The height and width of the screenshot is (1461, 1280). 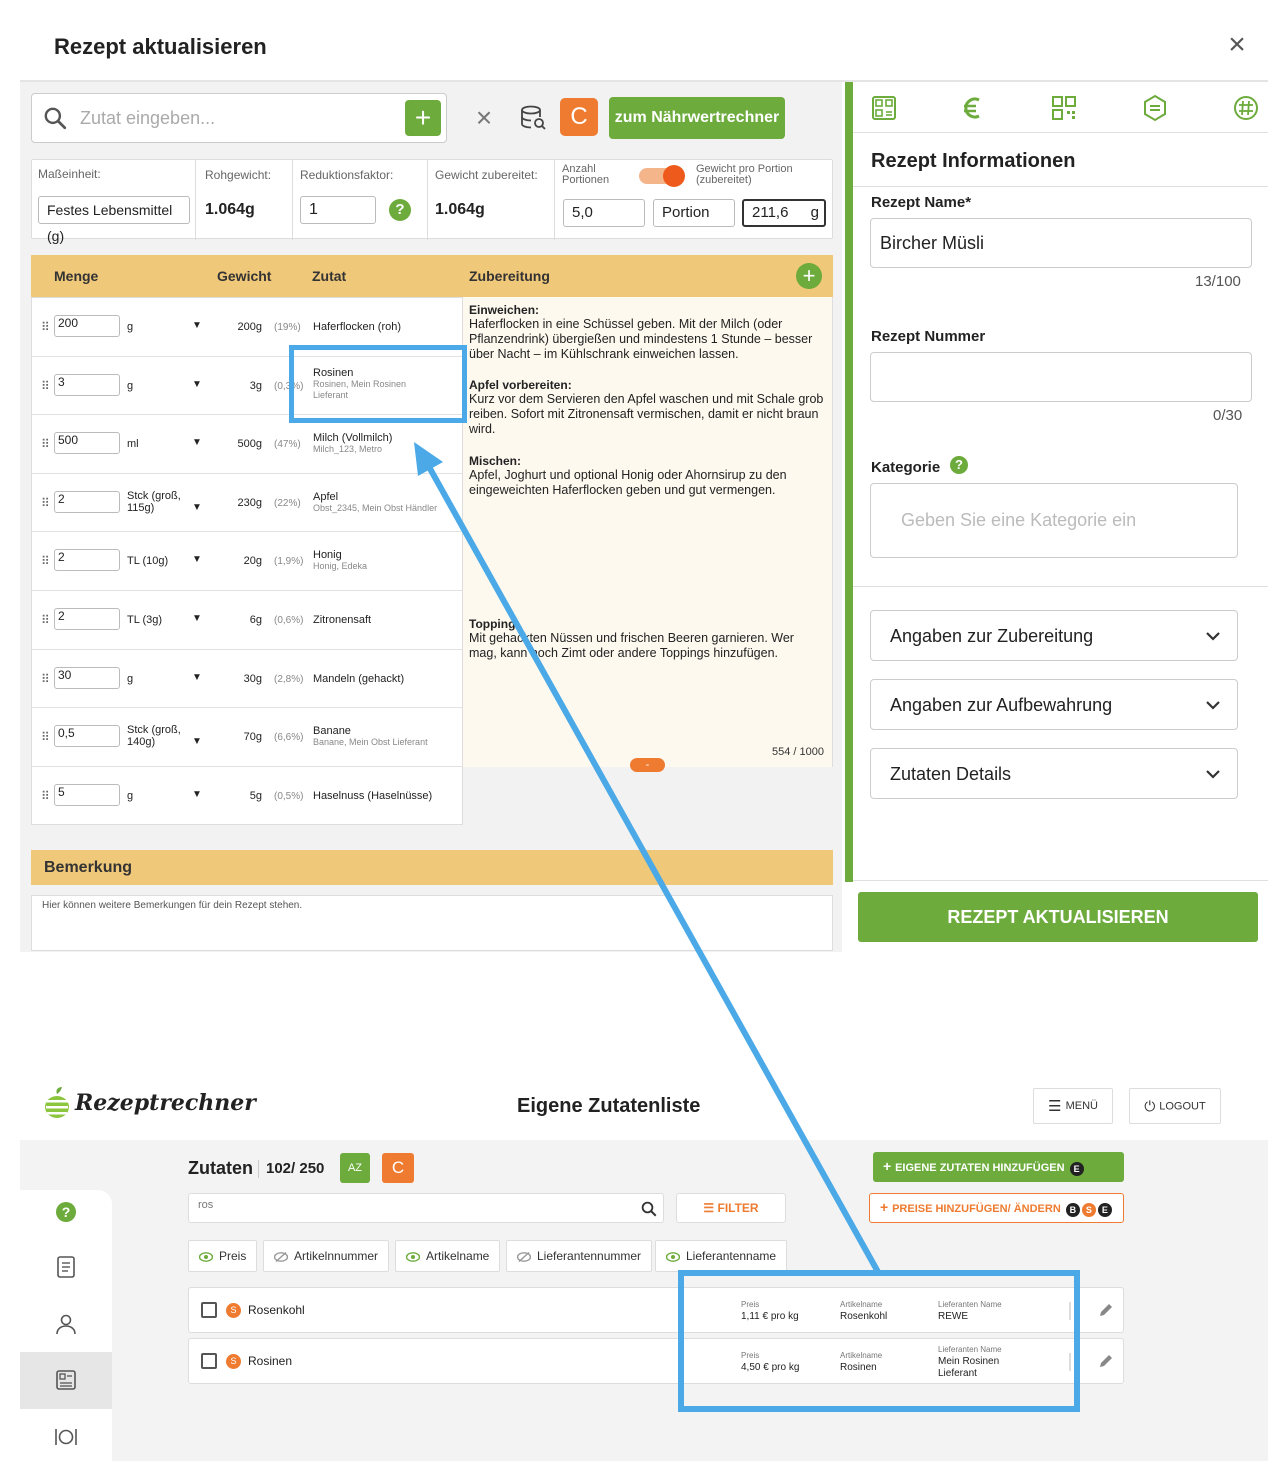 I want to click on update-recipe-button: REZEPT AKTUALISIEREN, so click(x=1058, y=917).